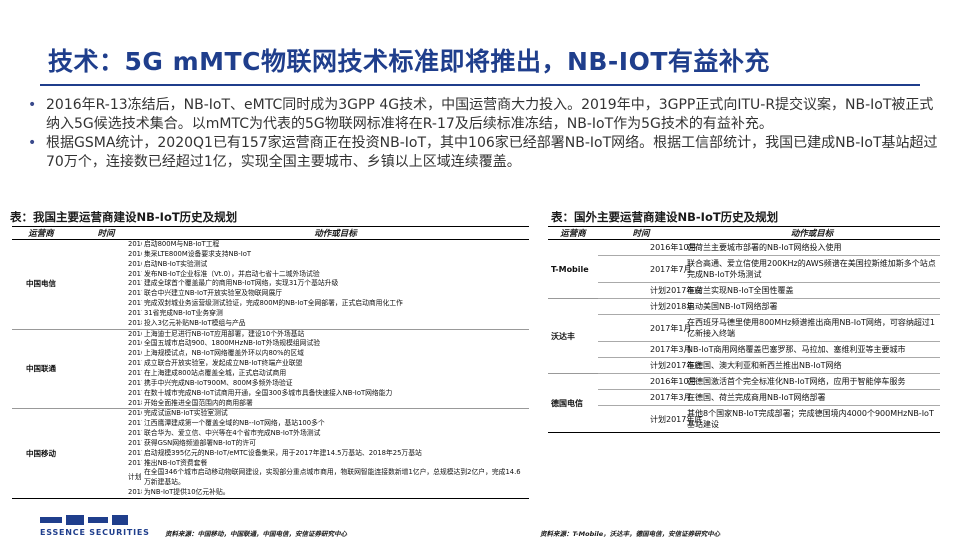  I want to click on table-row: 2017年6月获得GSN网络频道部署NB-IoT的许可, so click(270, 444).